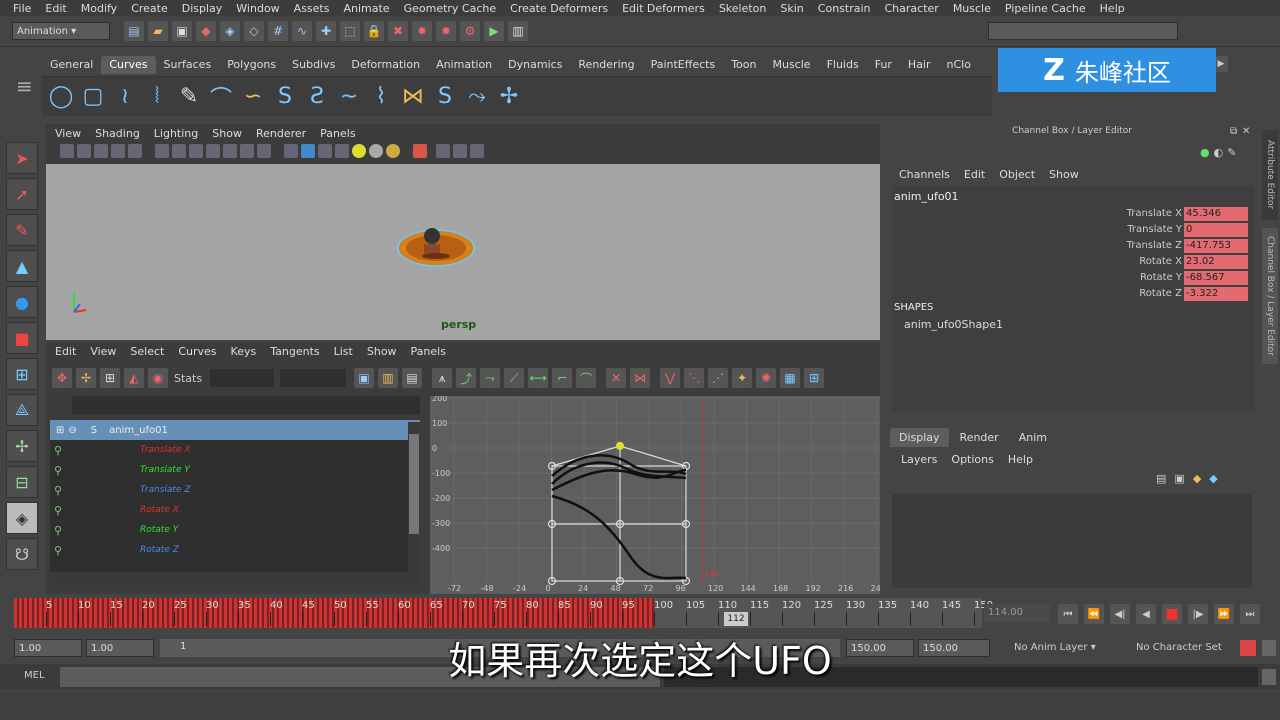 The width and height of the screenshot is (1280, 720). What do you see at coordinates (1216, 293) in the screenshot?
I see `attr-value: -3.322` at bounding box center [1216, 293].